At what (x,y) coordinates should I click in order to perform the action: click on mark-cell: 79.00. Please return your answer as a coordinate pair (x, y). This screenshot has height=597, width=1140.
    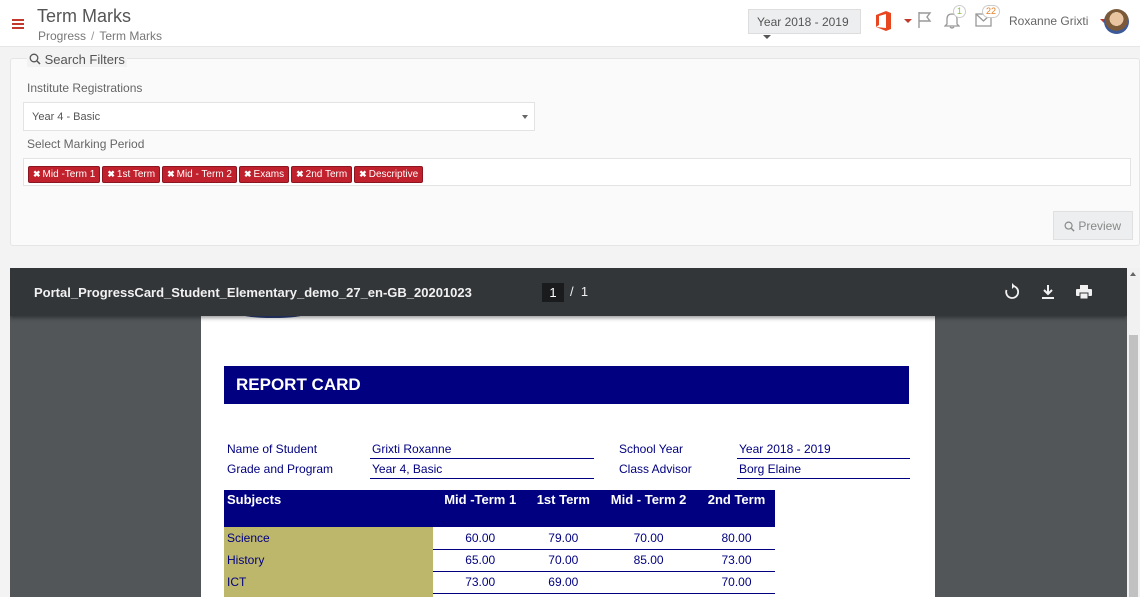
    Looking at the image, I should click on (563, 538).